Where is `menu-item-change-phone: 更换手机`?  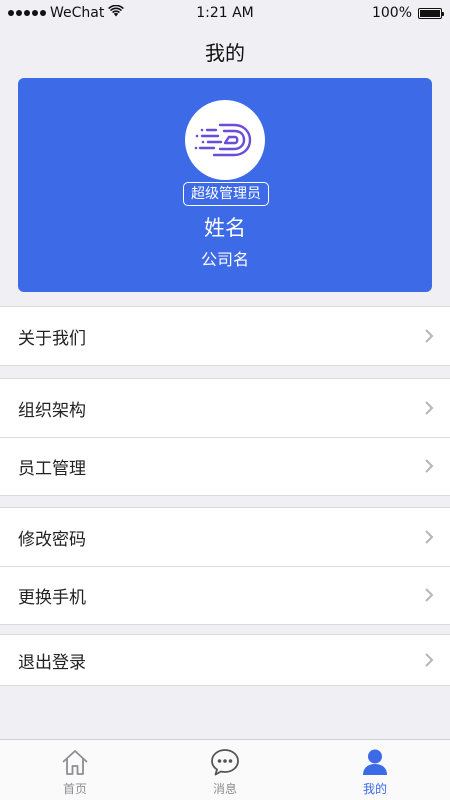 menu-item-change-phone: 更换手机 is located at coordinates (225, 595).